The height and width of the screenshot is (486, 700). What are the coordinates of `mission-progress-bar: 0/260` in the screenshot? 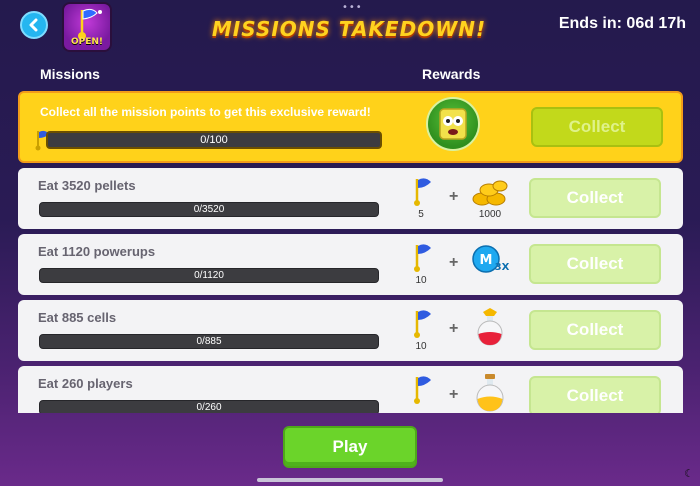 It's located at (209, 406).